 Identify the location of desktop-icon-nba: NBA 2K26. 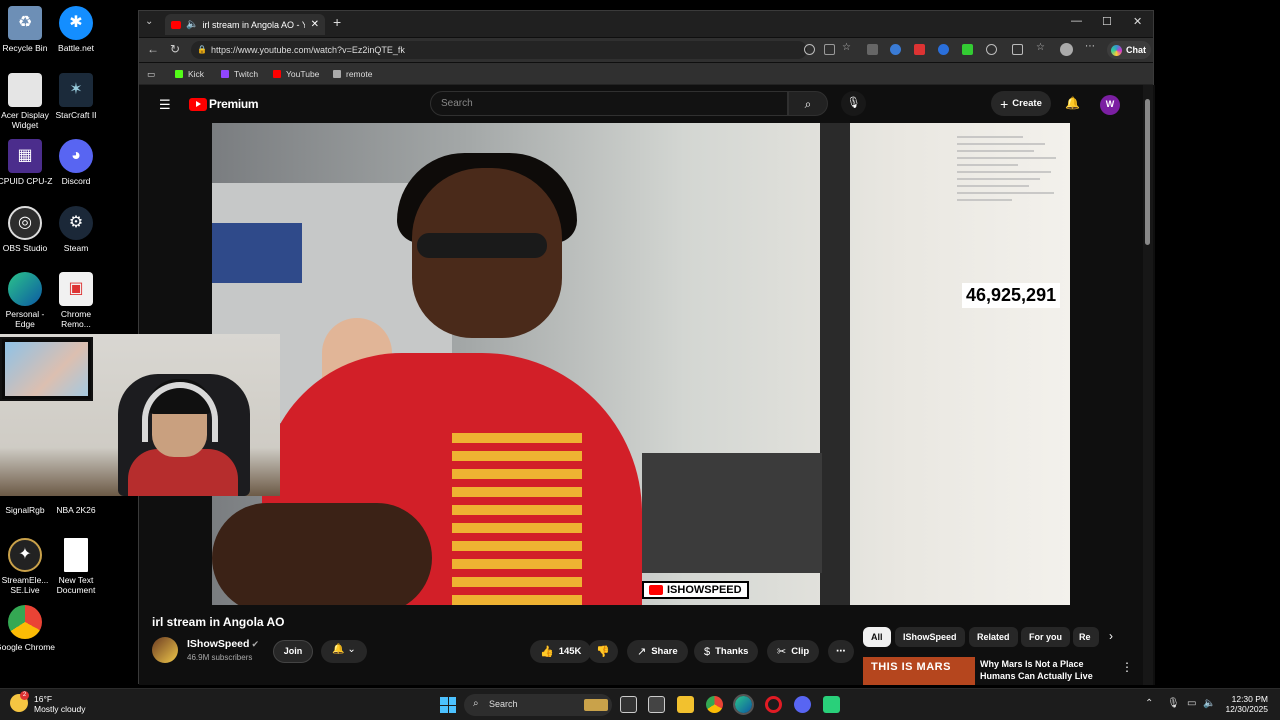
(76, 510).